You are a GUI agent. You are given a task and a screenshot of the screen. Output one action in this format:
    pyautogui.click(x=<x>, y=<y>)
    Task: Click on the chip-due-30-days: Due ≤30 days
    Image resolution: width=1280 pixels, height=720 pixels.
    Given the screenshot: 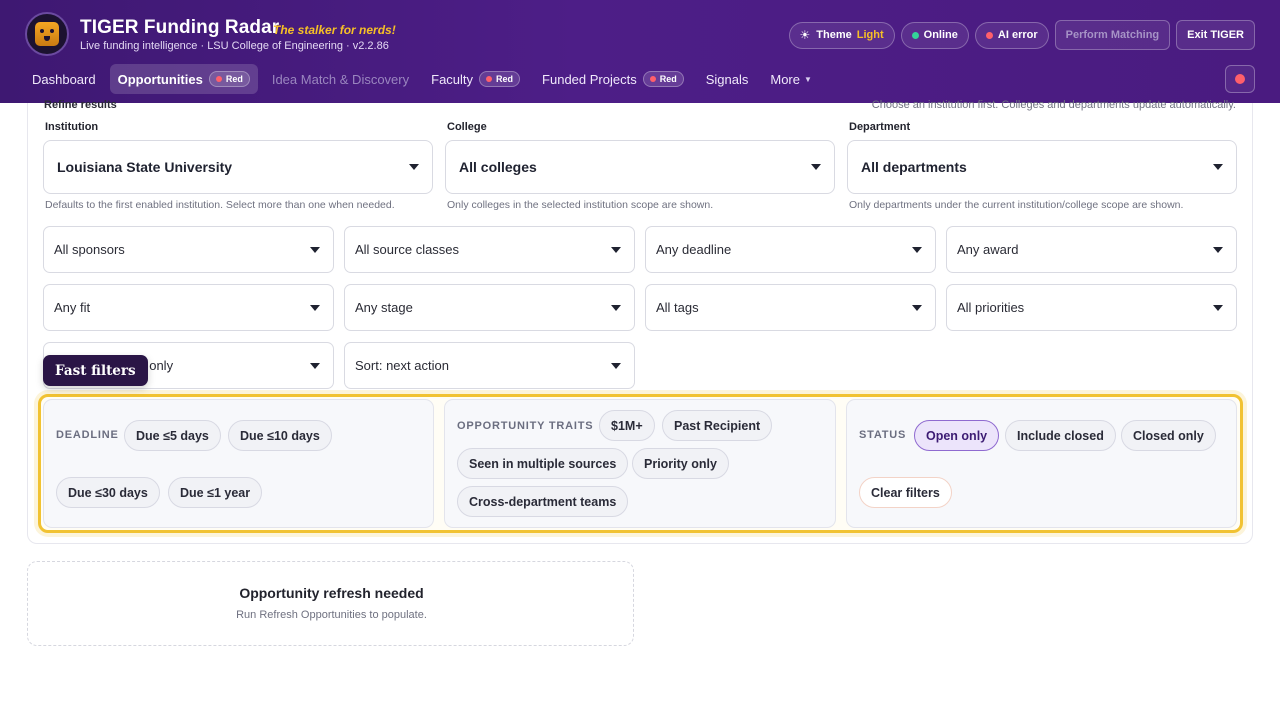 What is the action you would take?
    pyautogui.click(x=108, y=492)
    